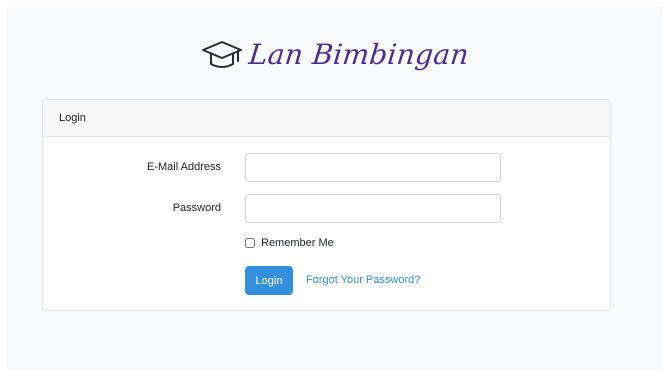 This screenshot has height=378, width=670. What do you see at coordinates (363, 280) in the screenshot?
I see `forgot-password-link: Forgot Your Password?` at bounding box center [363, 280].